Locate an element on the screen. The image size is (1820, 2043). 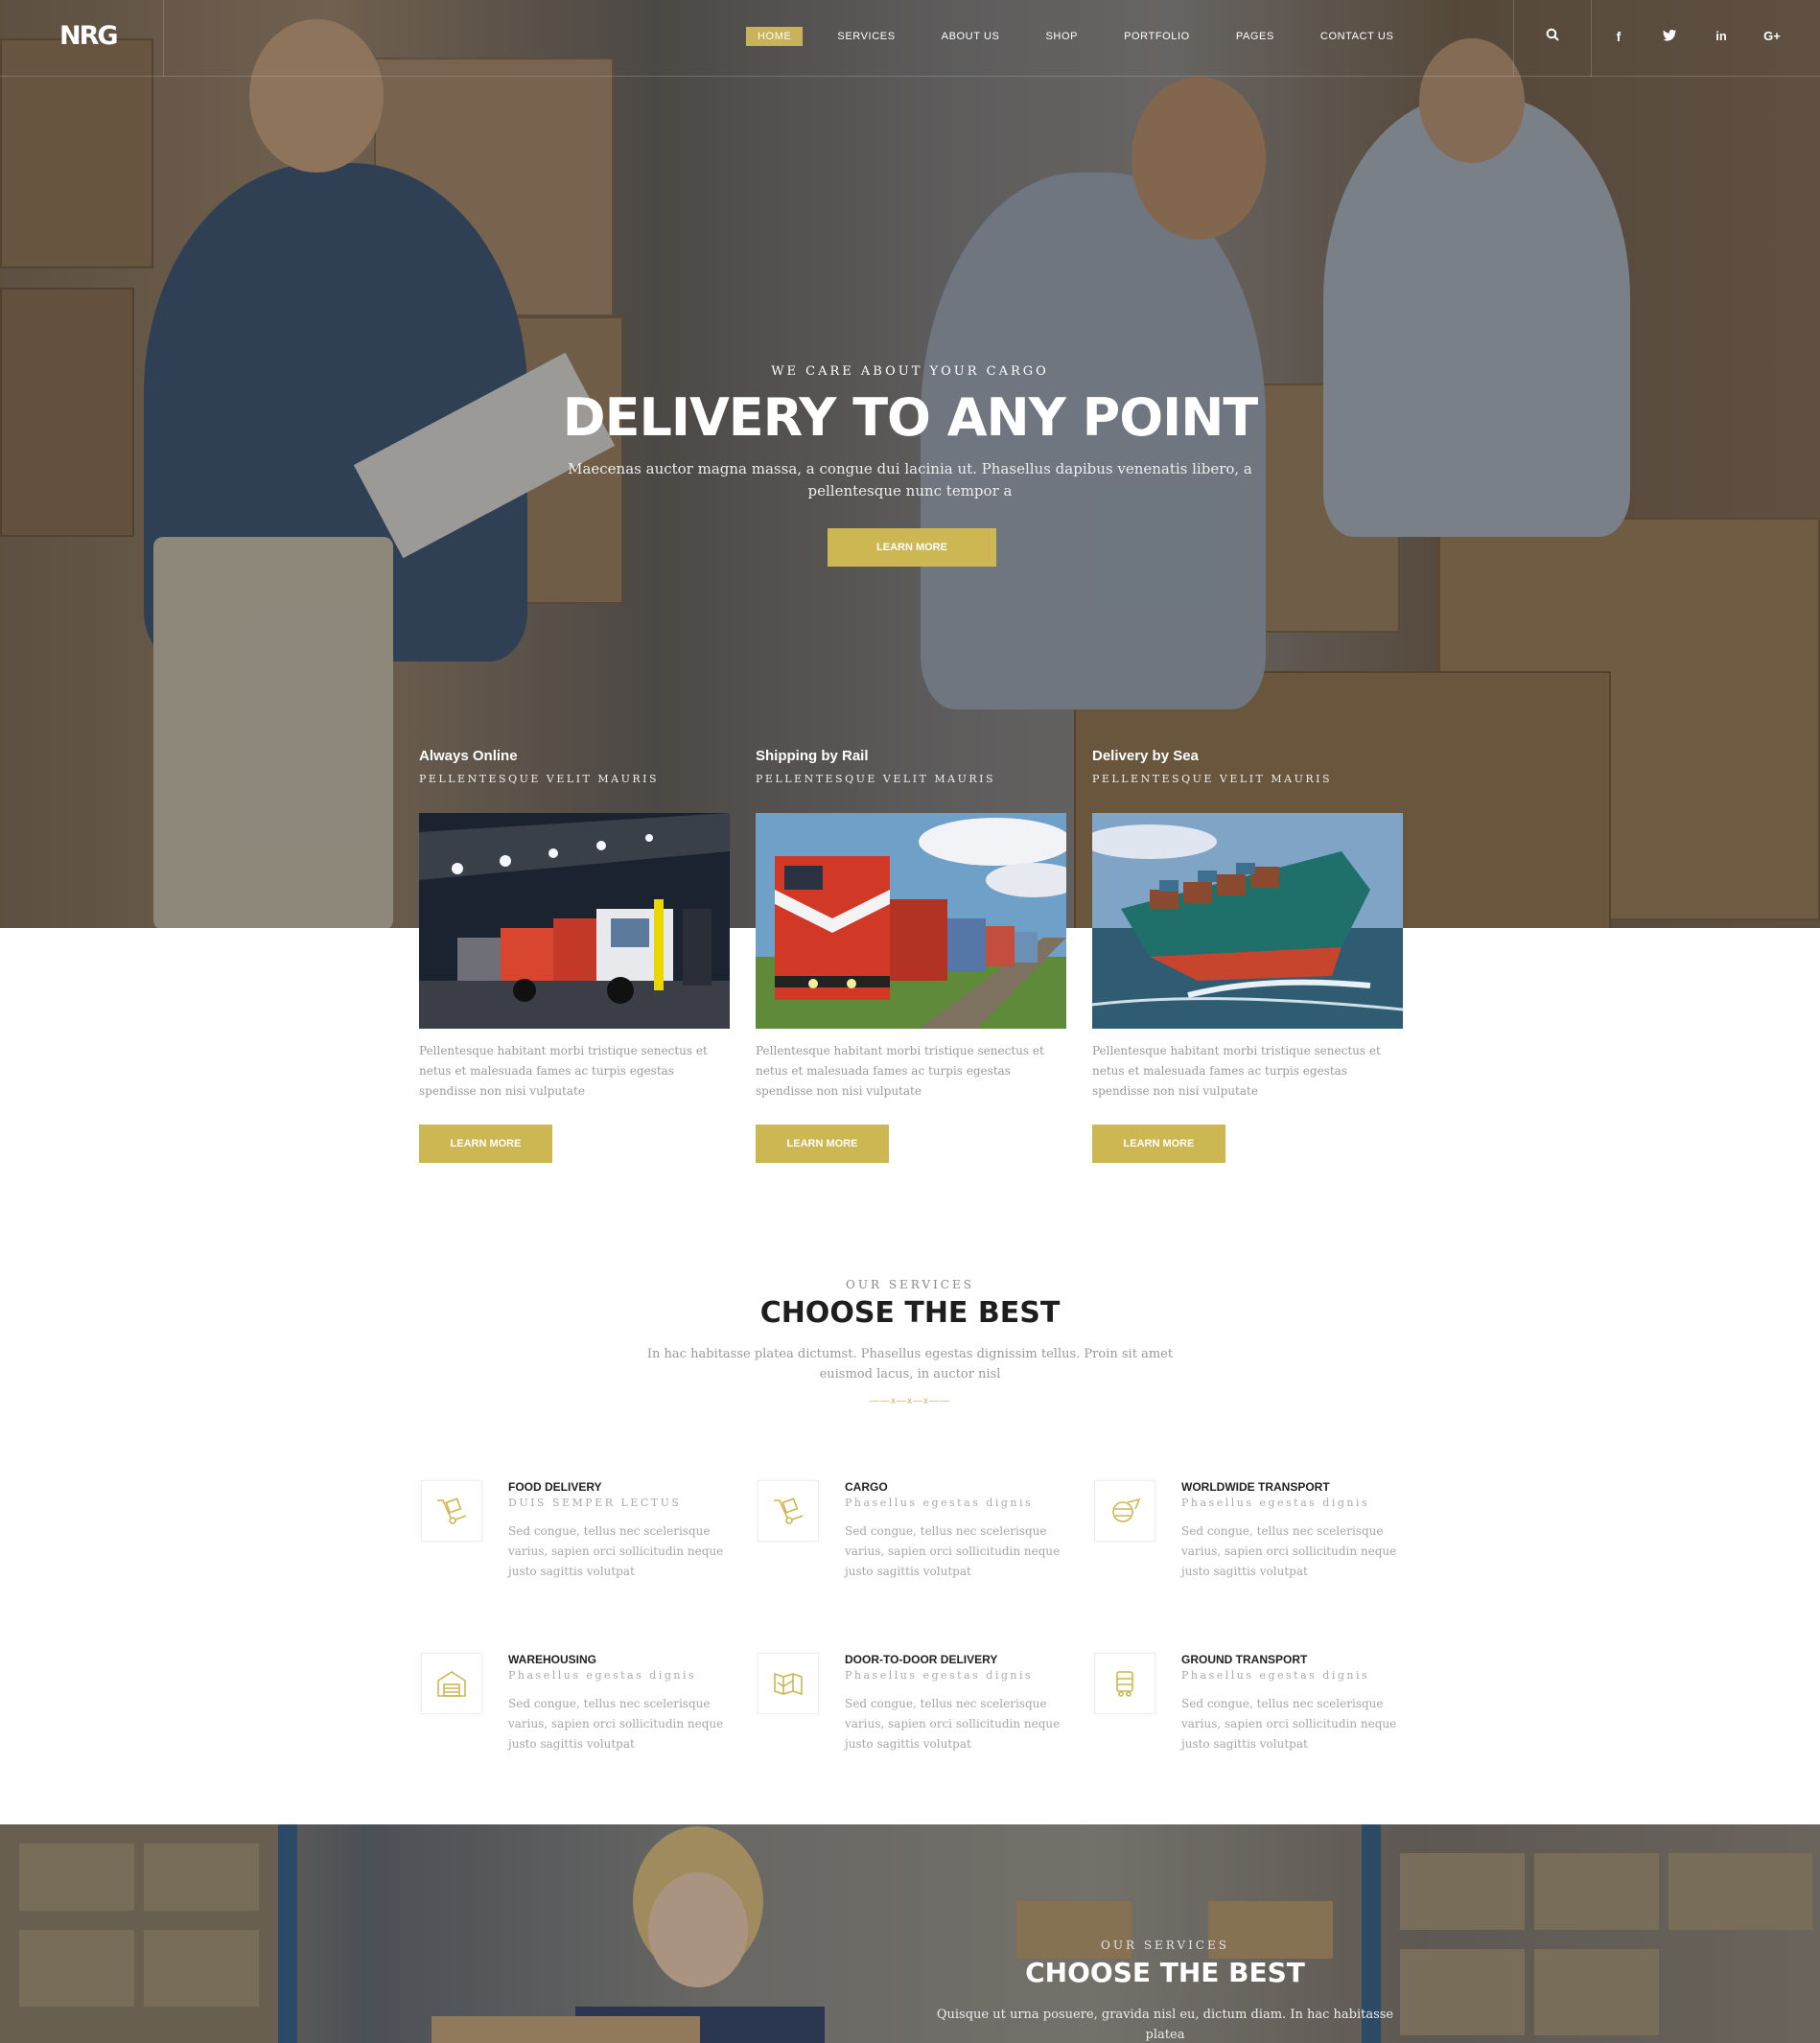
hero-subtitle-line: pellentesque nunc tempor a is located at coordinates (910, 490).